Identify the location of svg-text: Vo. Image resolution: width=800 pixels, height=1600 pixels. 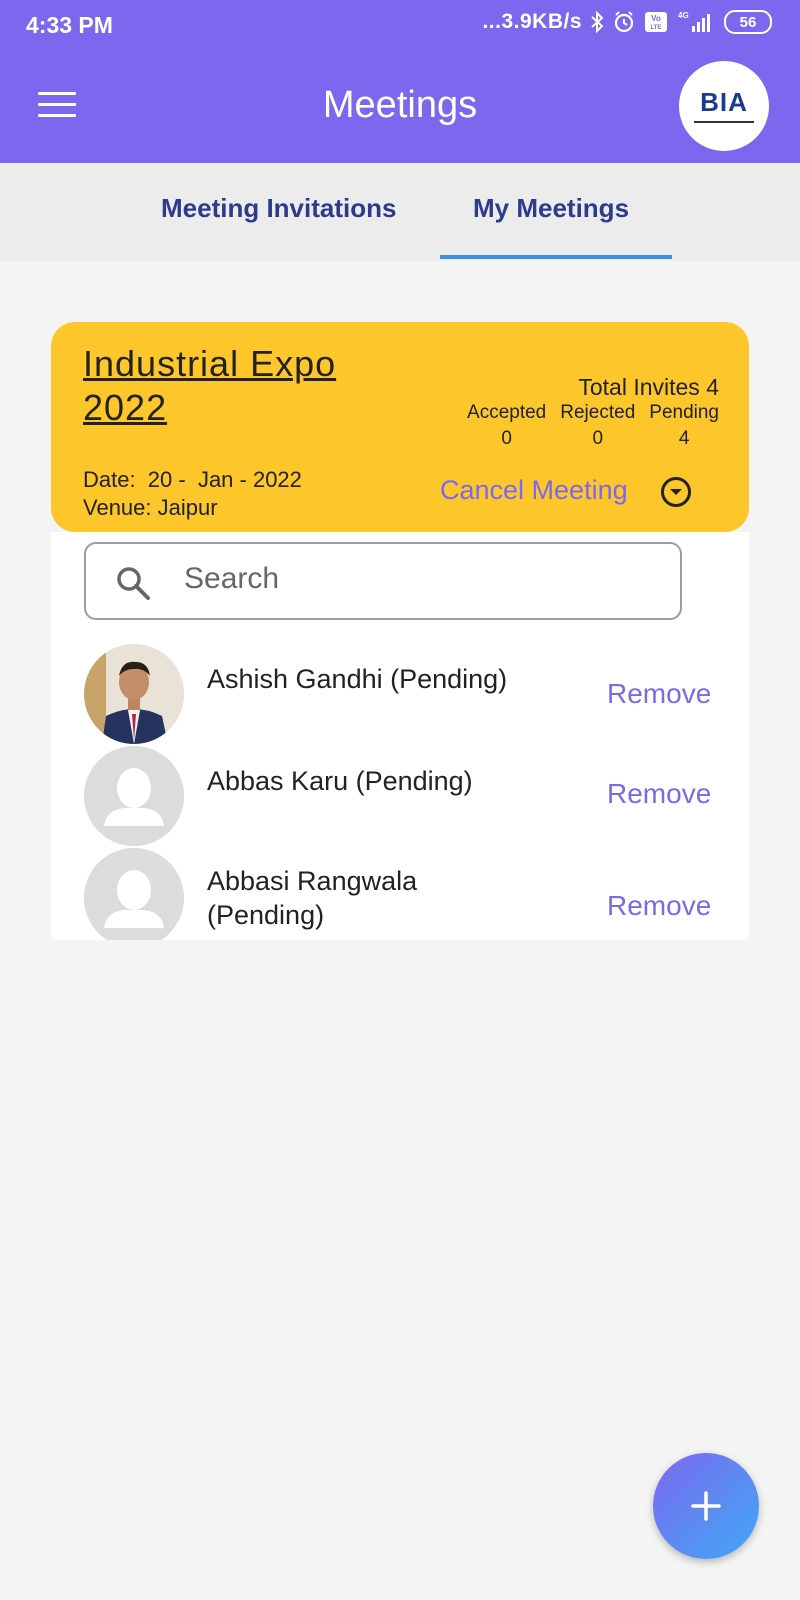
(656, 18).